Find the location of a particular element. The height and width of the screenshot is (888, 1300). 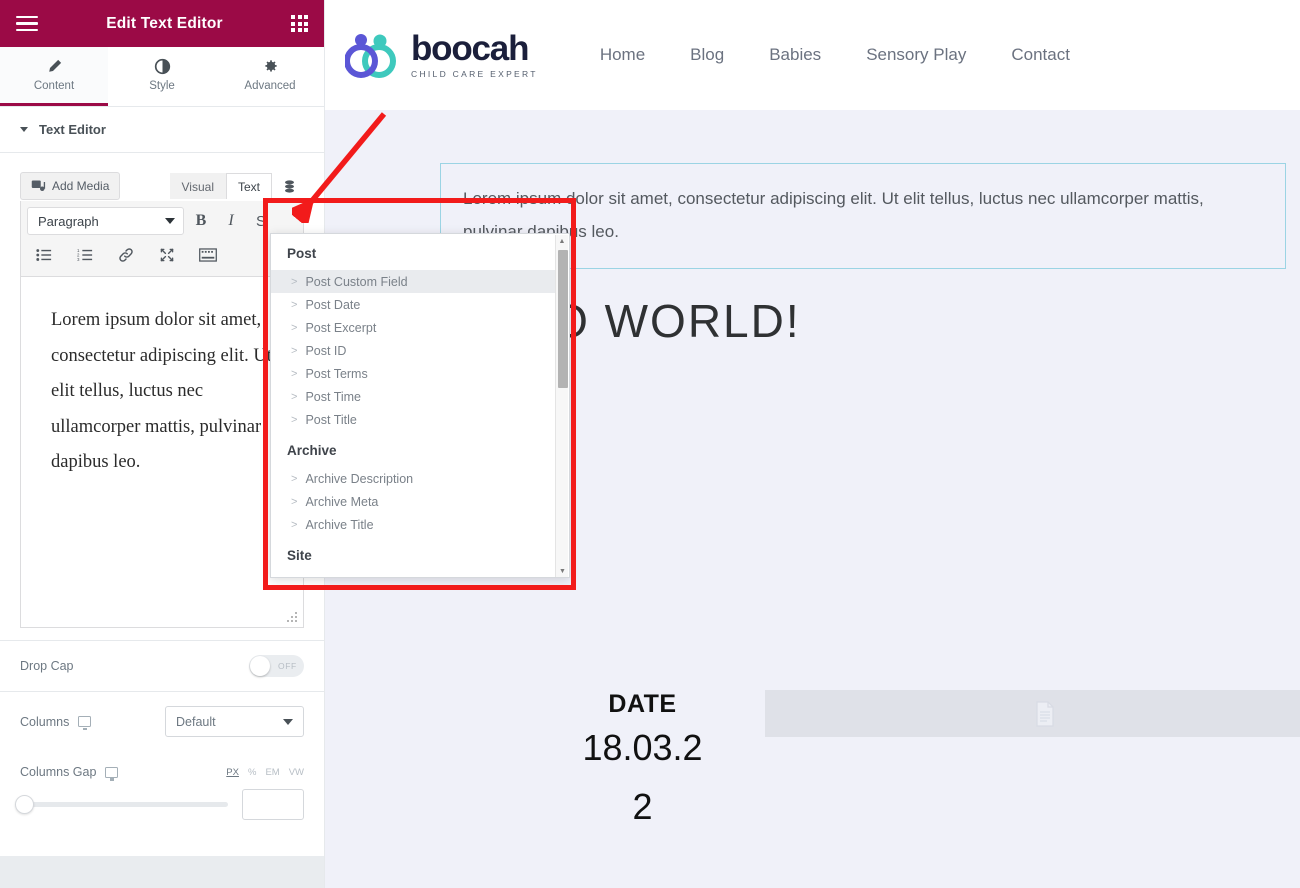

drop-cap-label: Drop Cap is located at coordinates (47, 666).